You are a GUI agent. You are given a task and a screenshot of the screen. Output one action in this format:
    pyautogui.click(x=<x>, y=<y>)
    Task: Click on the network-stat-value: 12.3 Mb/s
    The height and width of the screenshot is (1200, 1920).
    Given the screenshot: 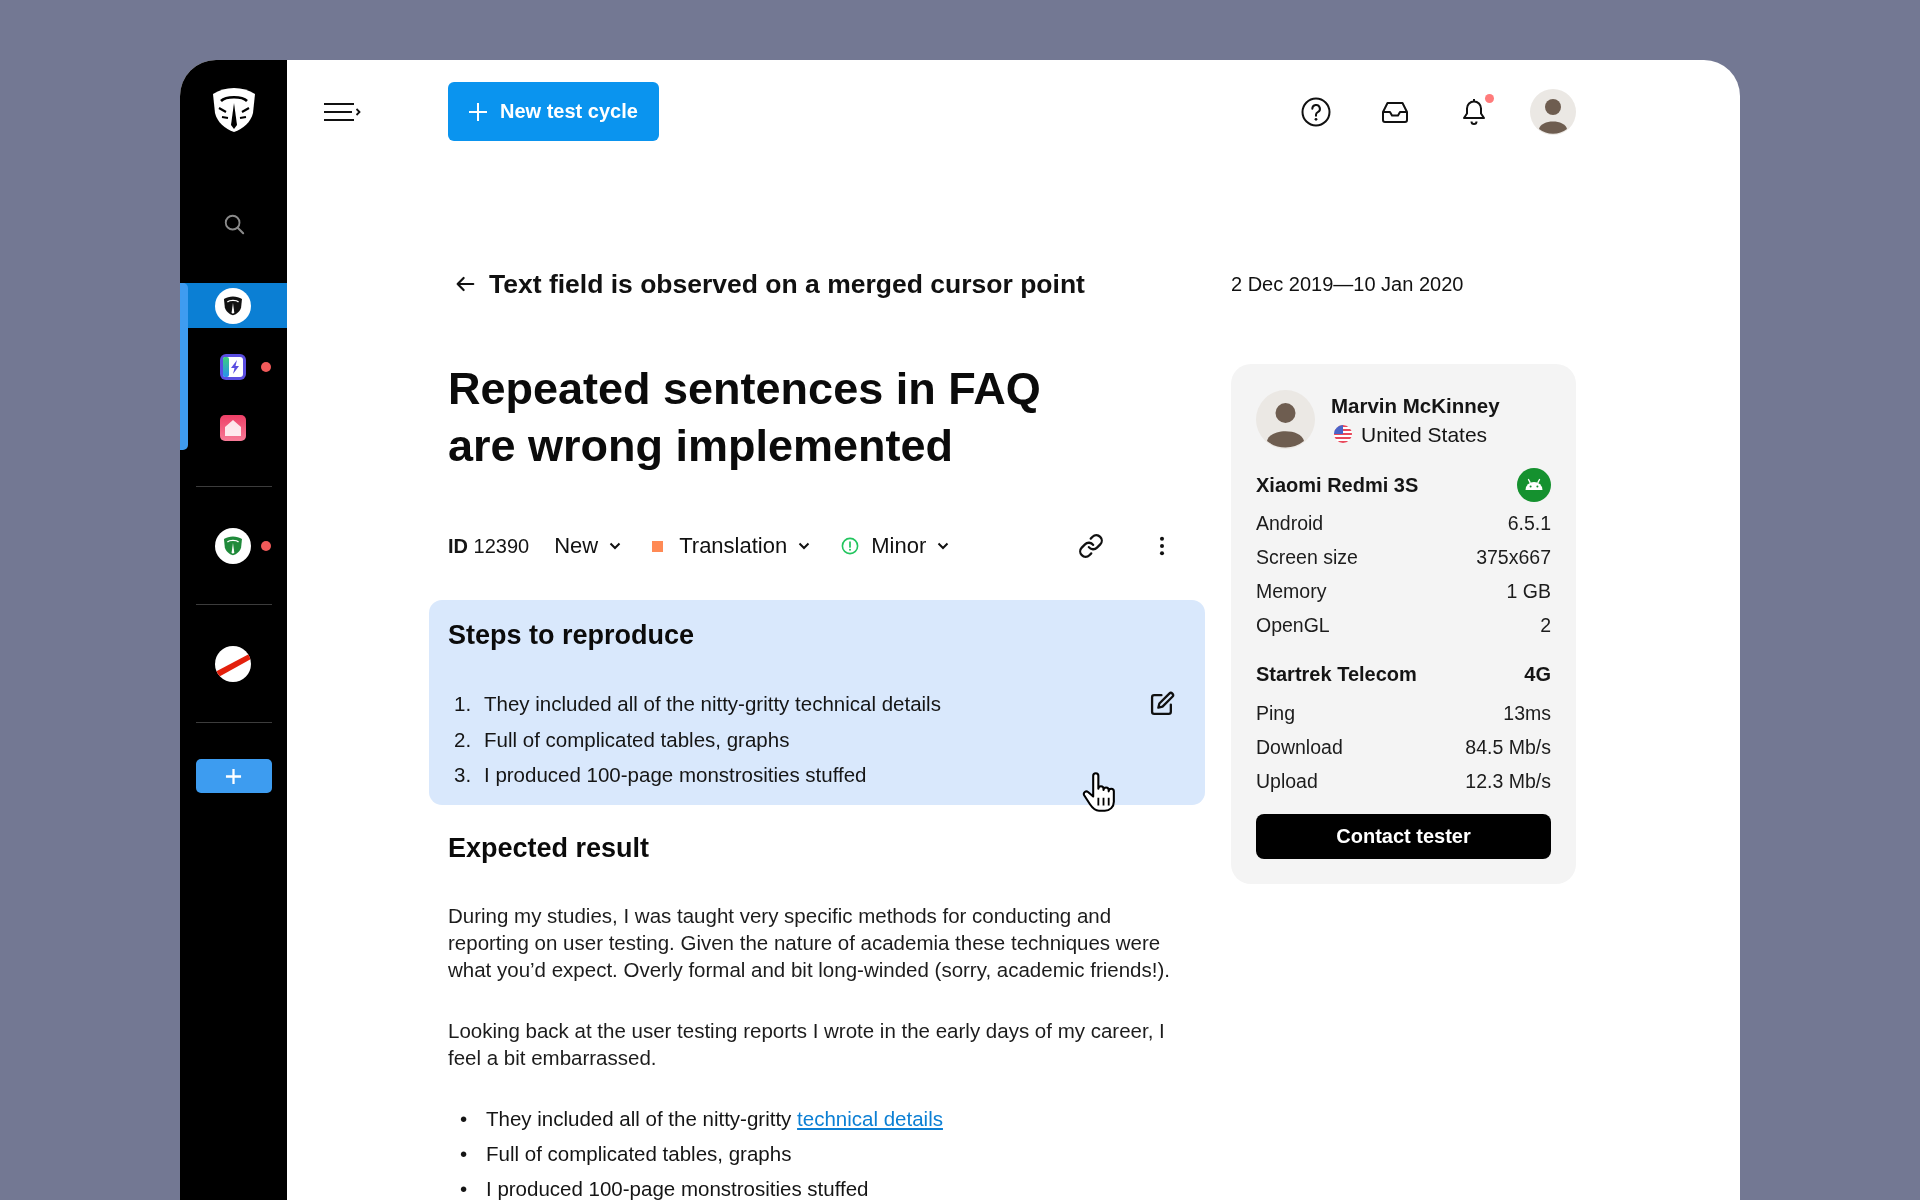 What is the action you would take?
    pyautogui.click(x=1508, y=781)
    